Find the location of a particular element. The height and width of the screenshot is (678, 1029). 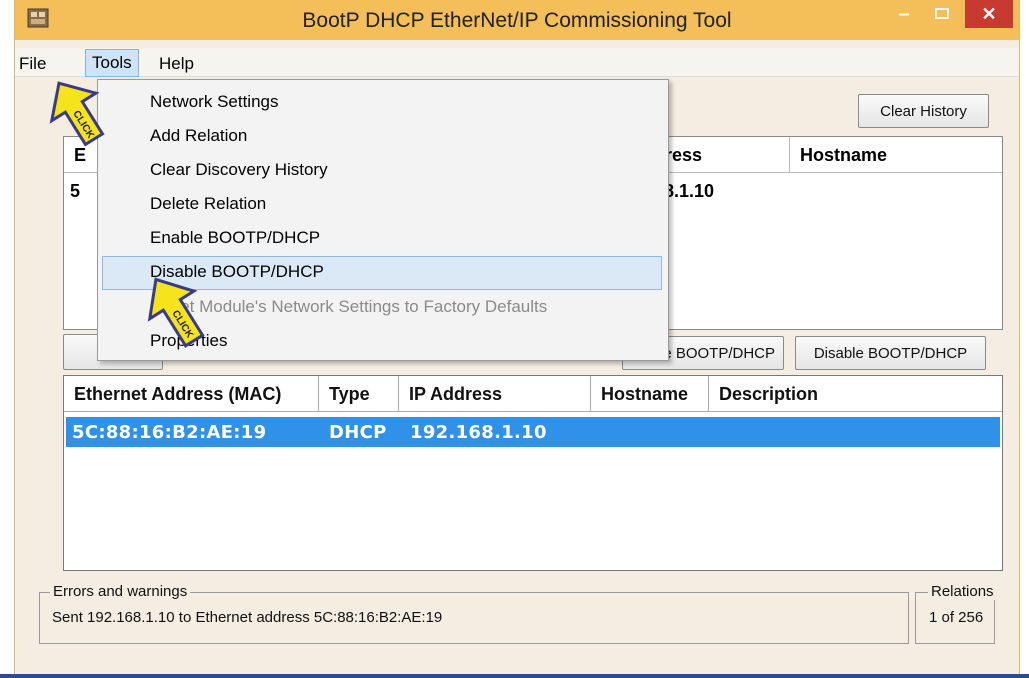

menu-help: Help is located at coordinates (176, 64).